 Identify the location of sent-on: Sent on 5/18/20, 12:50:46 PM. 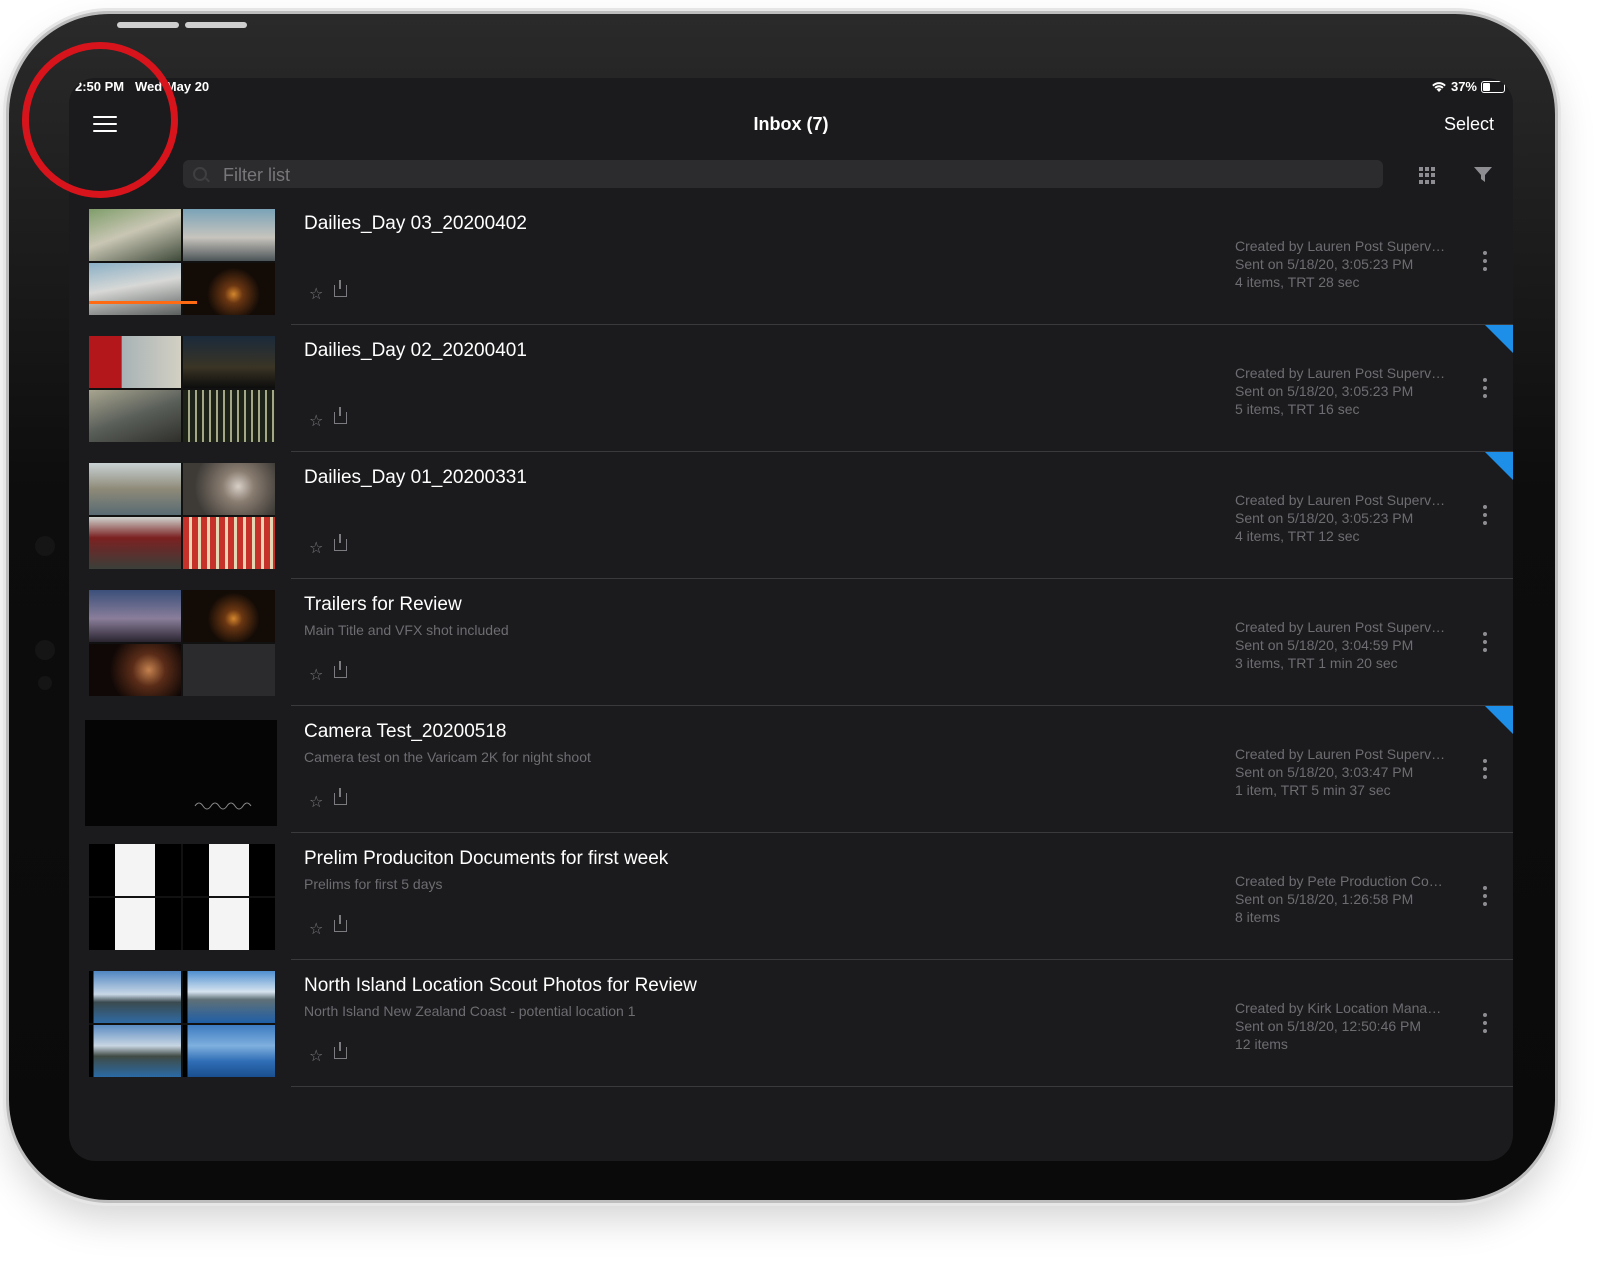
(1328, 1026).